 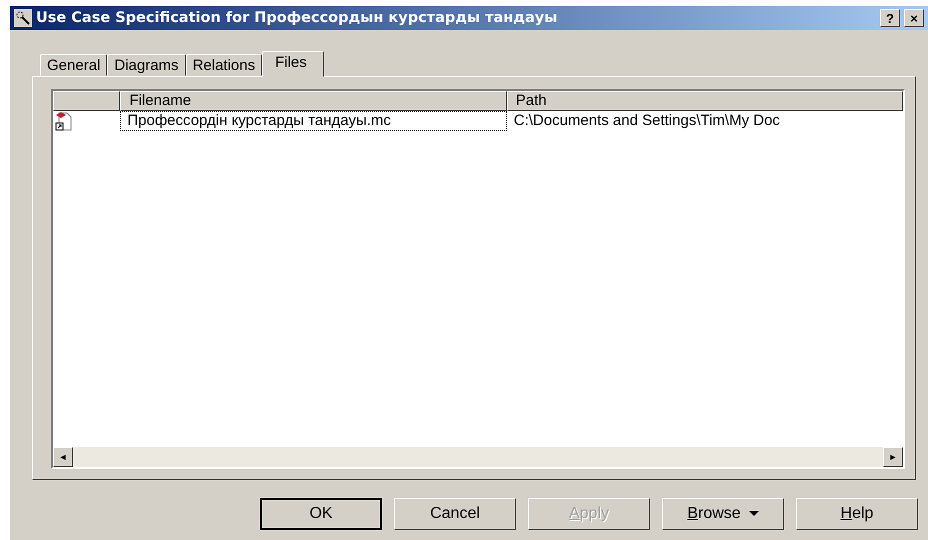 What do you see at coordinates (146, 65) in the screenshot?
I see `tab: Diagrams` at bounding box center [146, 65].